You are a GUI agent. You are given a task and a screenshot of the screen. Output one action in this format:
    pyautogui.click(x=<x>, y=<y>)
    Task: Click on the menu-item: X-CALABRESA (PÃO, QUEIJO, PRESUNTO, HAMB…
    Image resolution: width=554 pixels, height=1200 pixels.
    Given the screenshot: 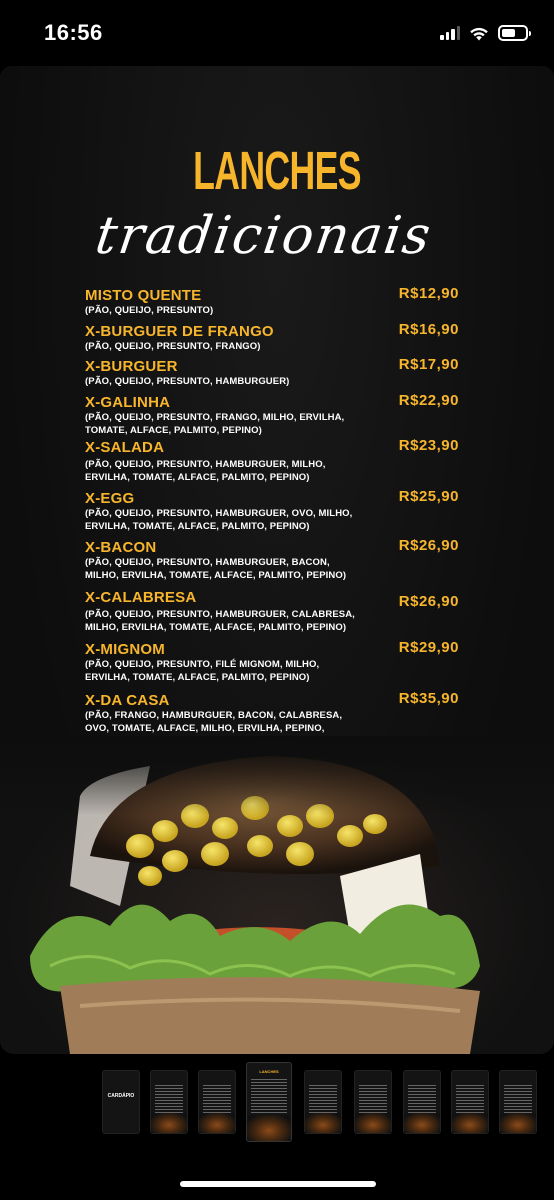 What is the action you would take?
    pyautogui.click(x=275, y=611)
    